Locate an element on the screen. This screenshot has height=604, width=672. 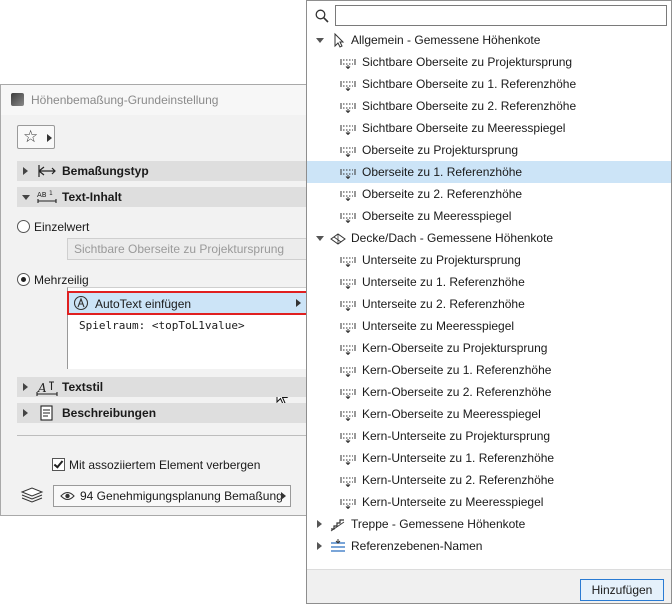
tree-item: Kern-Oberseite zu 2. Referenzhöhe is located at coordinates (489, 392).